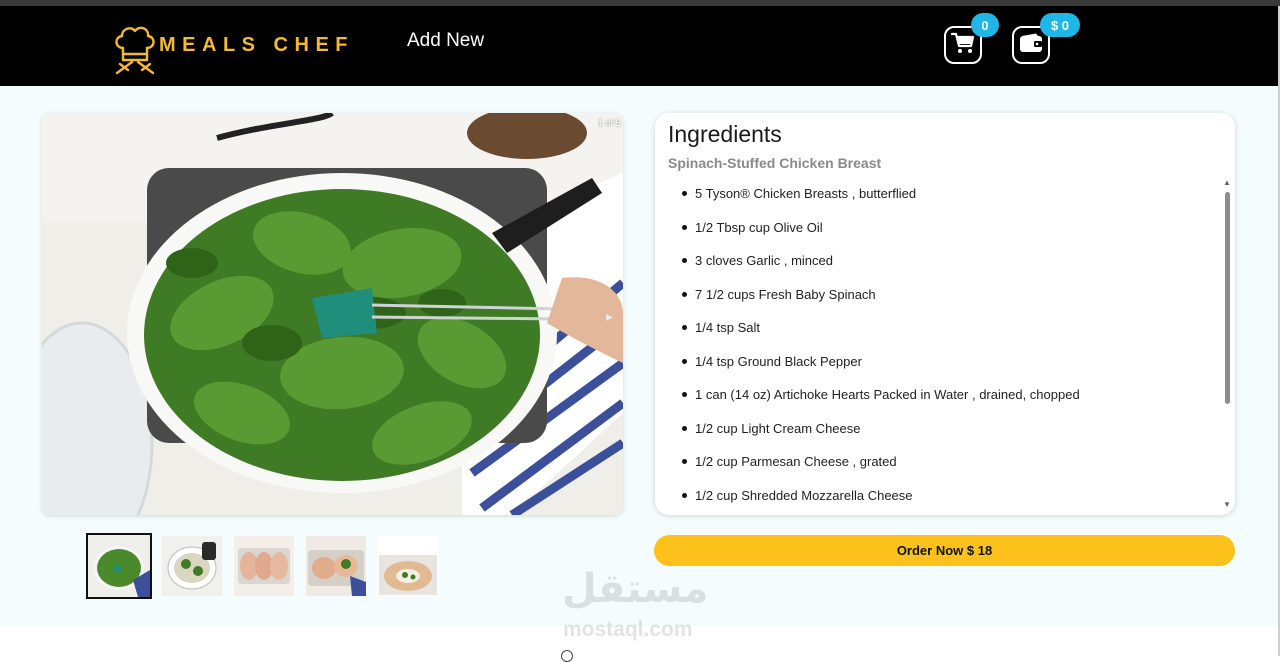 The image size is (1280, 662). Describe the element at coordinates (256, 45) in the screenshot. I see `brand-name: MEALS CHEF` at that location.